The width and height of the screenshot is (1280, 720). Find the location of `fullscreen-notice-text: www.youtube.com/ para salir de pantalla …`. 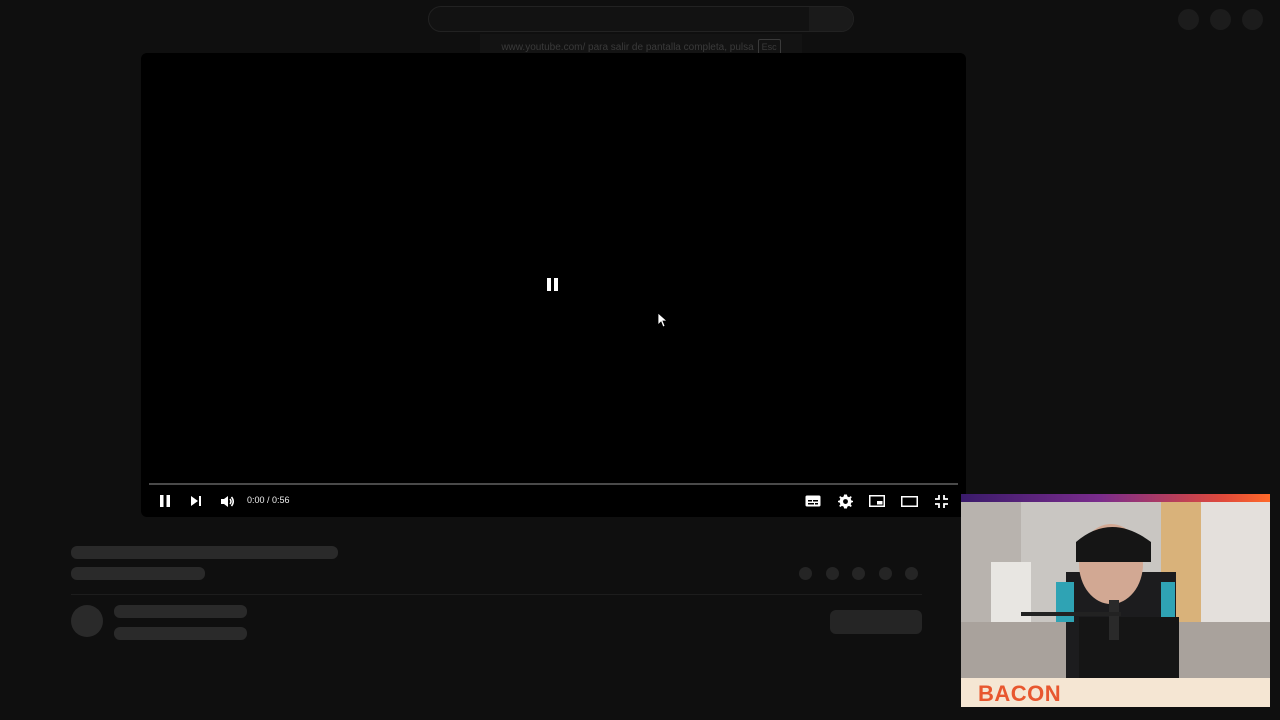

fullscreen-notice-text: www.youtube.com/ para salir de pantalla … is located at coordinates (627, 47).